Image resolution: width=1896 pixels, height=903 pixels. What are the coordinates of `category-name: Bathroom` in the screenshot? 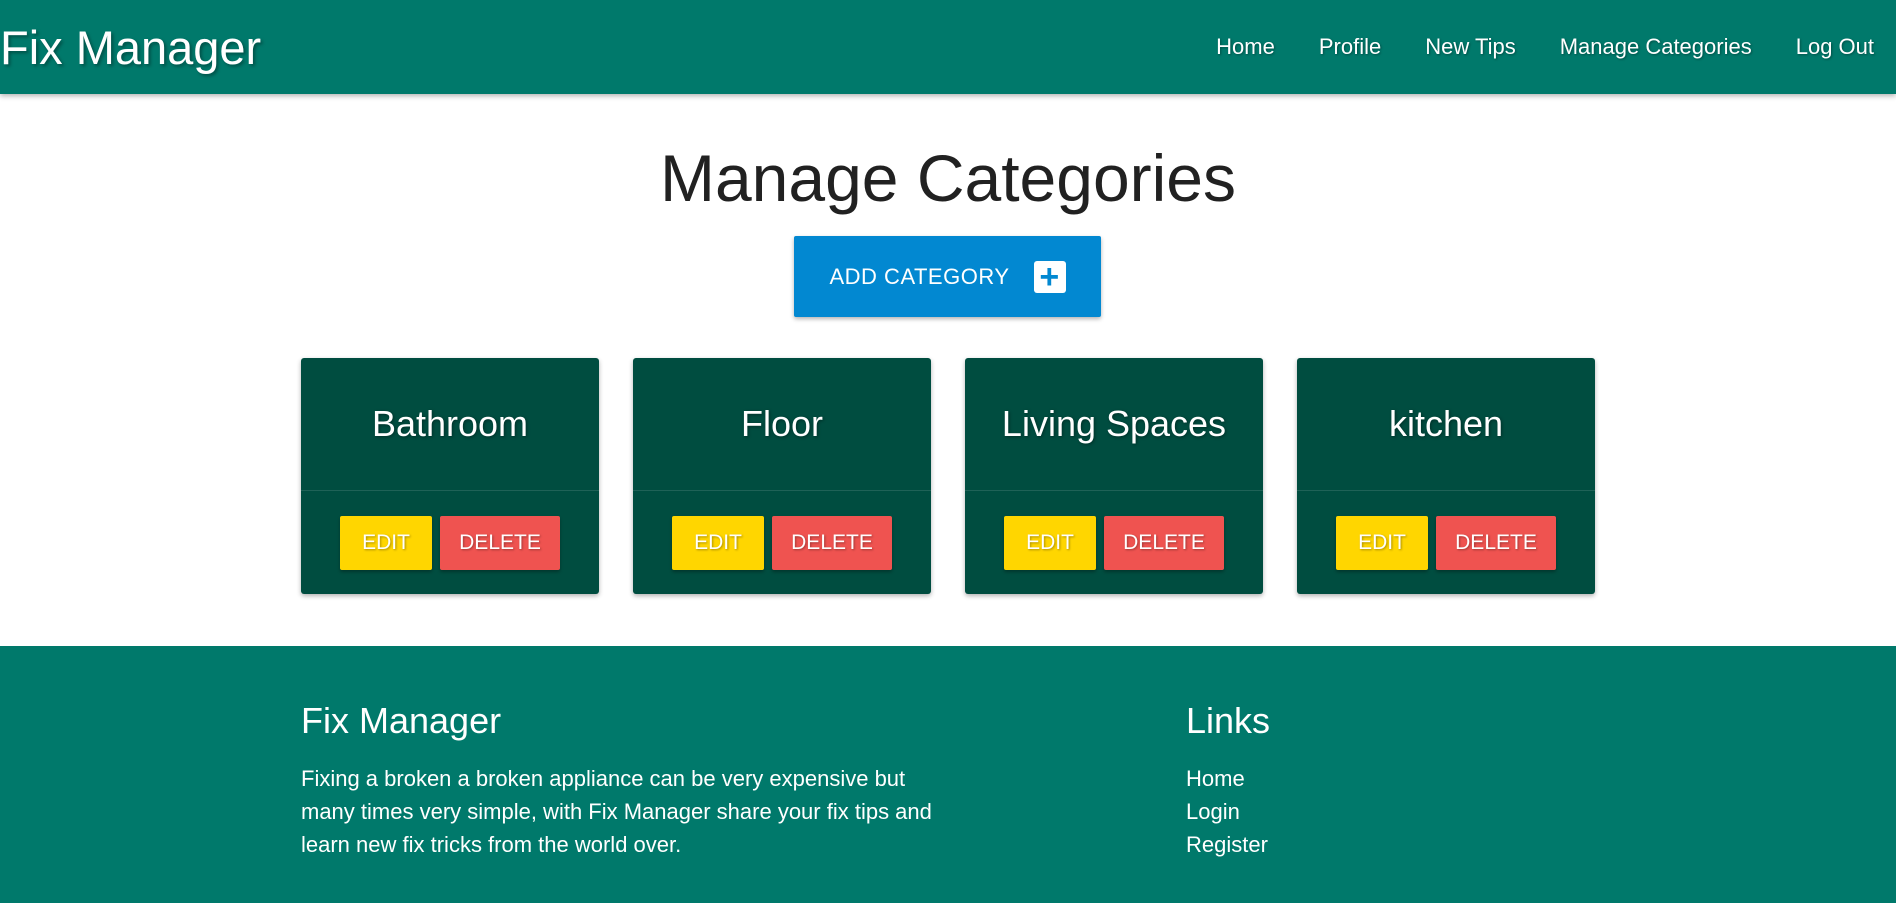 It's located at (450, 424).